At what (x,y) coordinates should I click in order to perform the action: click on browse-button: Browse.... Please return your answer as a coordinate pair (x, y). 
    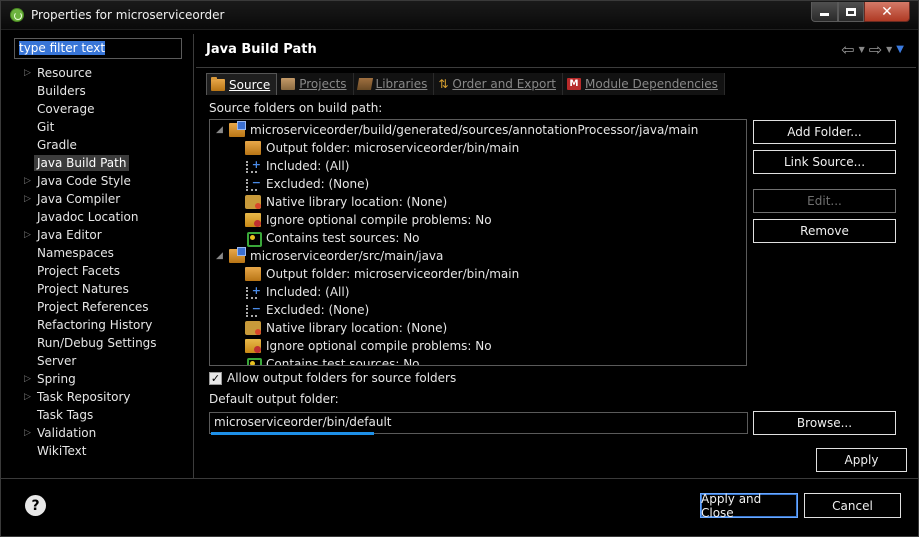
    Looking at the image, I should click on (824, 423).